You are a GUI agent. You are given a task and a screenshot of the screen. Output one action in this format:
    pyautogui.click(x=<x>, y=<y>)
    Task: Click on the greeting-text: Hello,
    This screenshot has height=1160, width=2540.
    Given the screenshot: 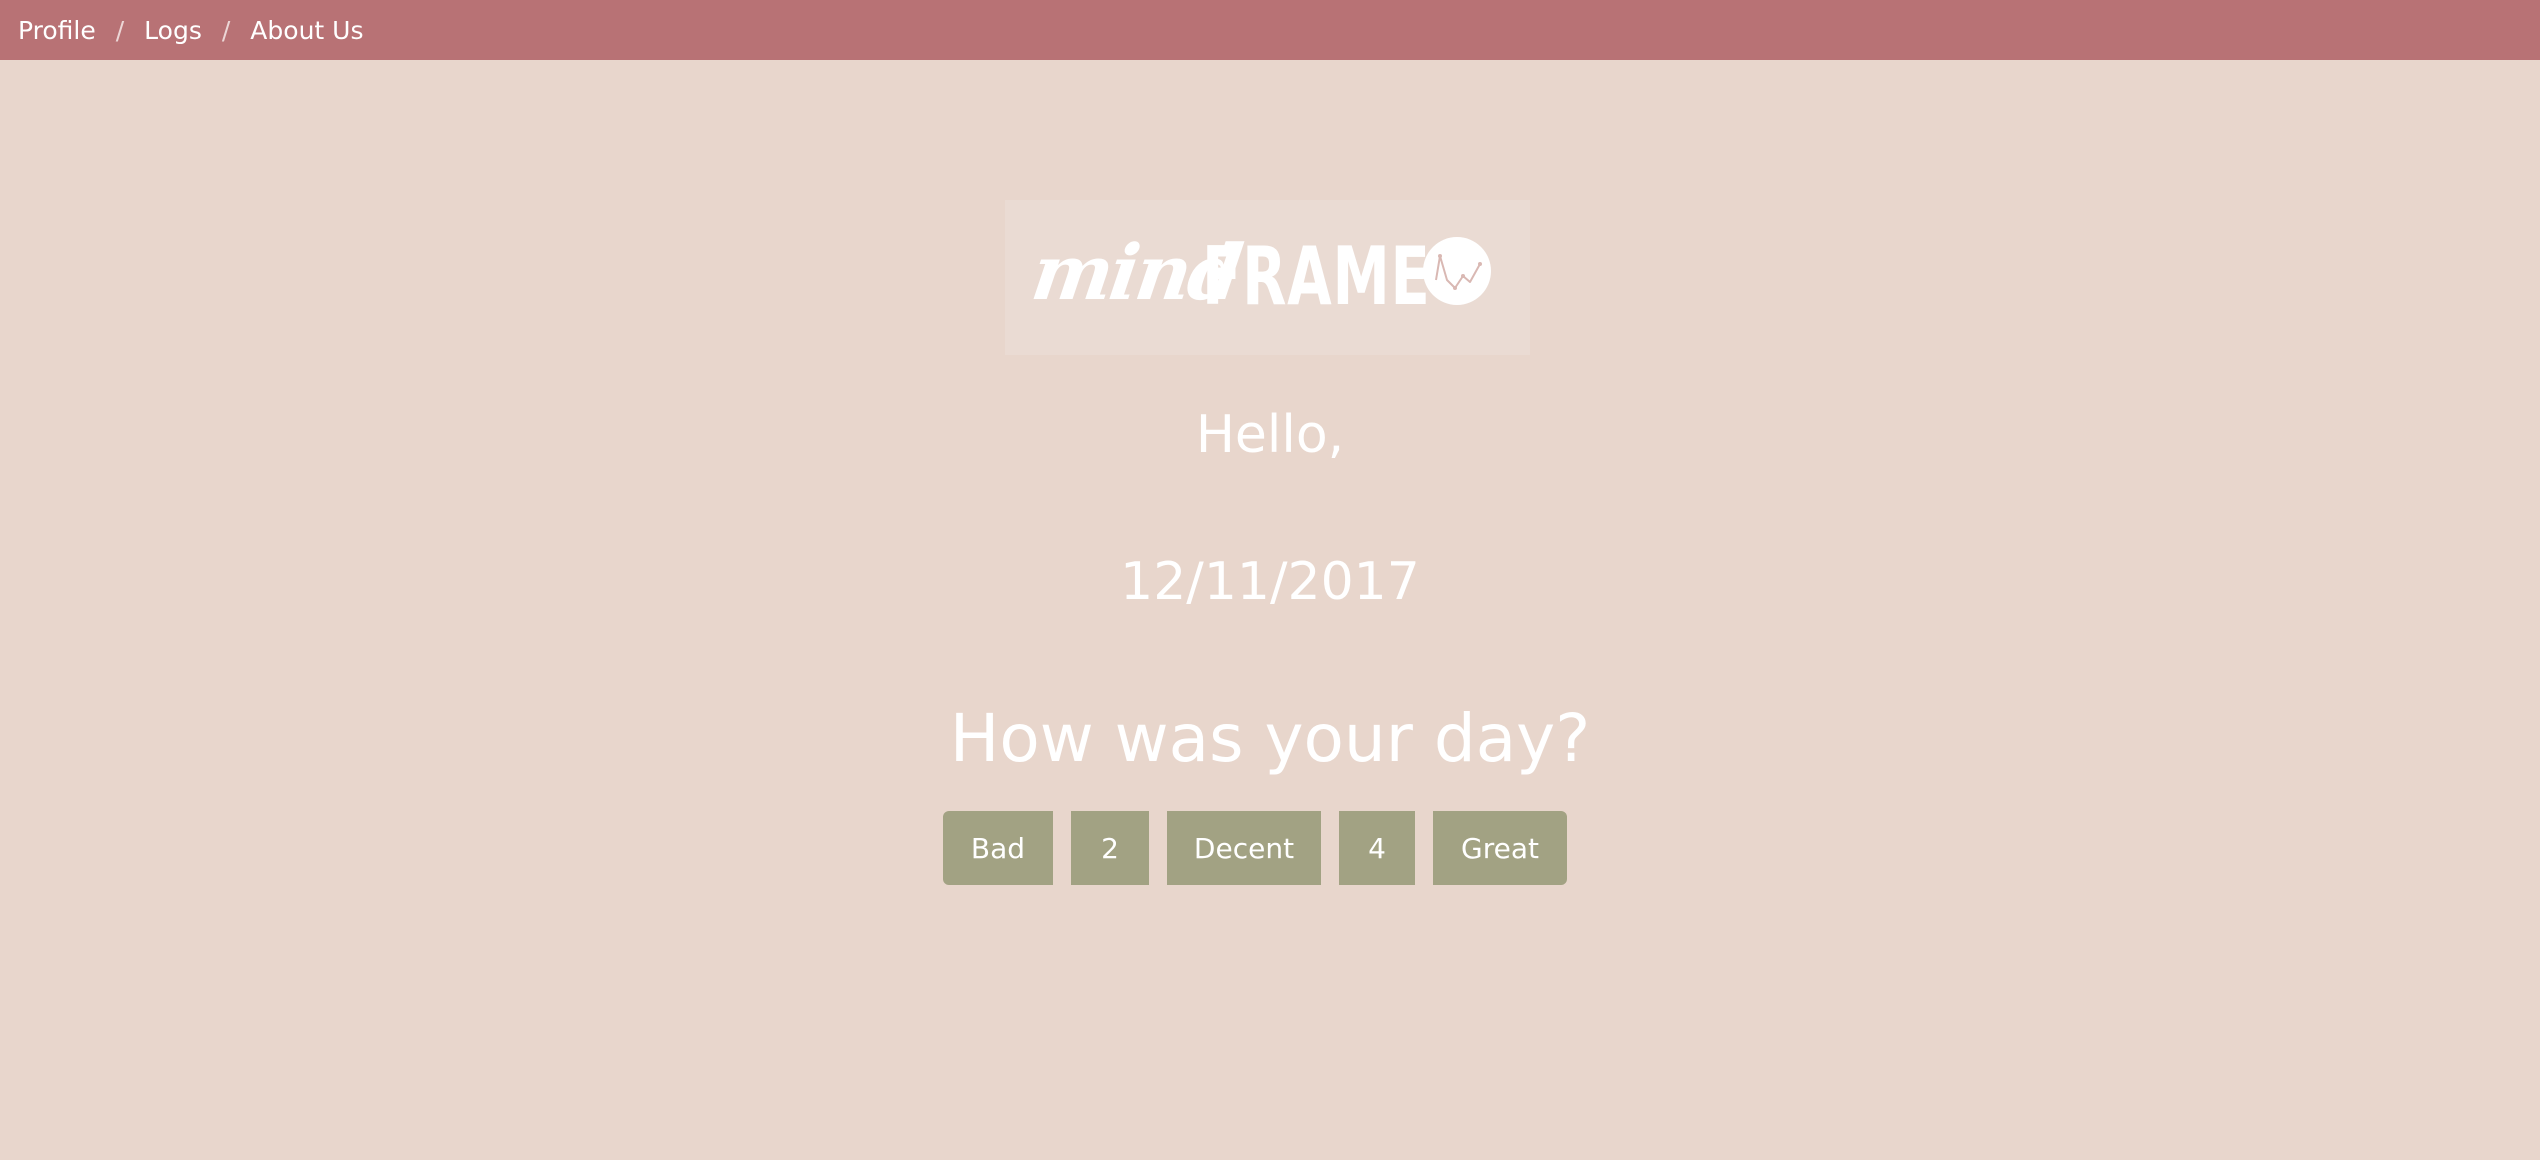 What is the action you would take?
    pyautogui.click(x=1270, y=435)
    